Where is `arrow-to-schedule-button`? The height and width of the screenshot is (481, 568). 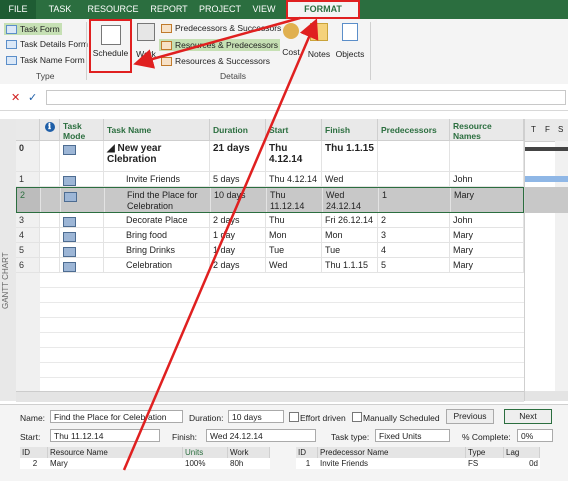
arrow-to-schedule-button is located at coordinates (217, 42).